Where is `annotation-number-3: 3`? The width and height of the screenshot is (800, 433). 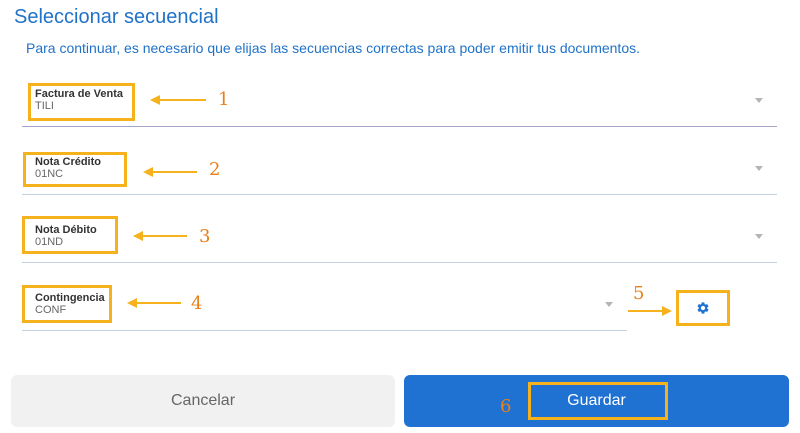 annotation-number-3: 3 is located at coordinates (205, 236).